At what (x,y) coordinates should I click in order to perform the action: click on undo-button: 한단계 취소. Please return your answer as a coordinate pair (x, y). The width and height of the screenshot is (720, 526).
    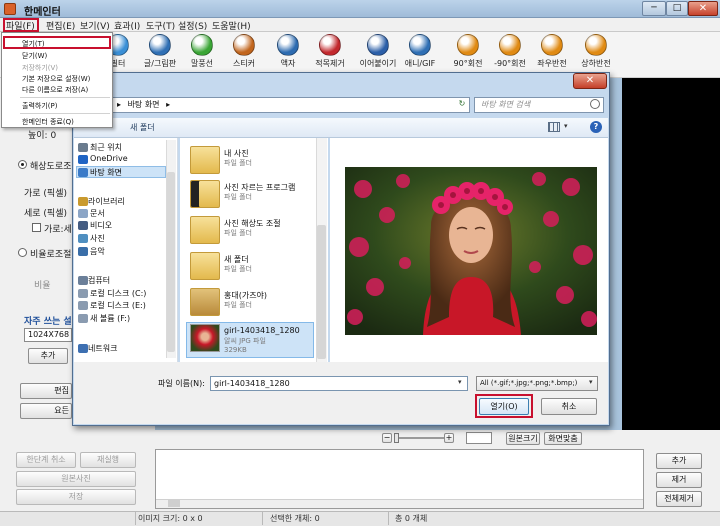
    Looking at the image, I should click on (46, 460).